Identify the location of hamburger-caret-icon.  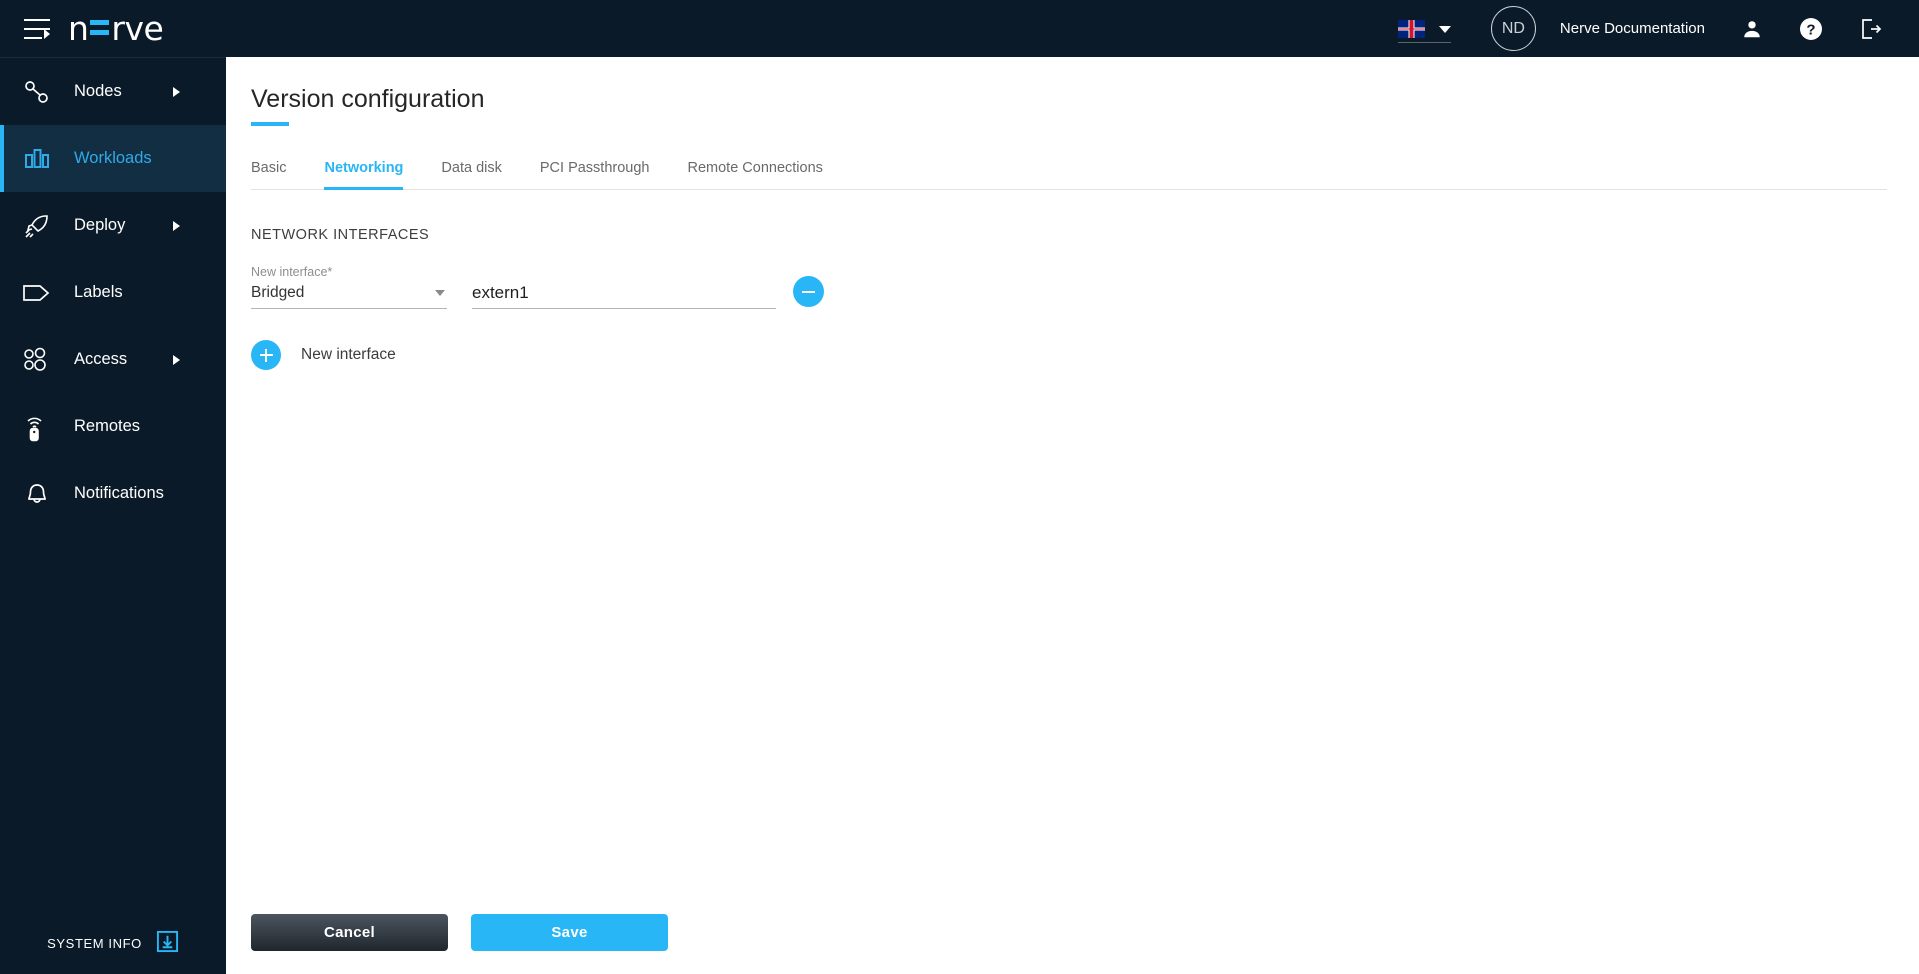
(47, 34).